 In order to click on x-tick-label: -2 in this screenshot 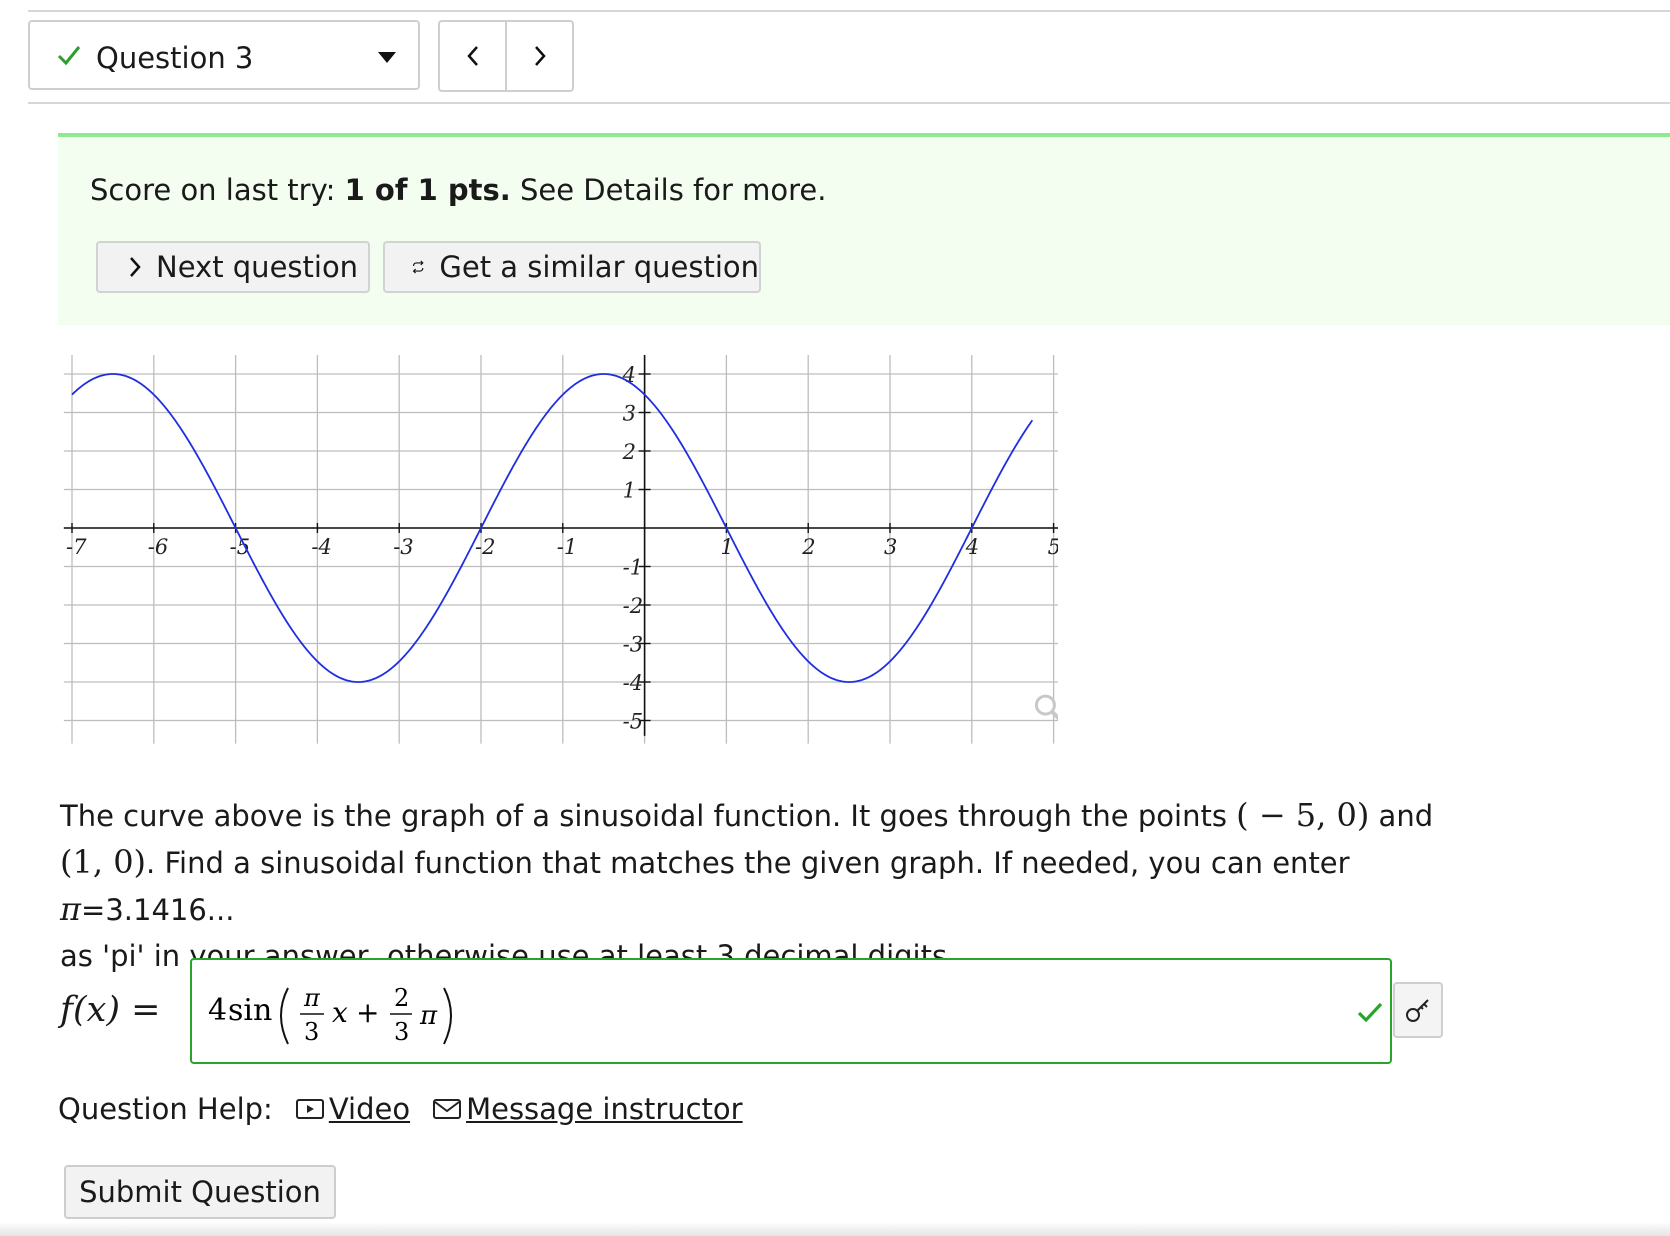, I will do `click(485, 547)`.